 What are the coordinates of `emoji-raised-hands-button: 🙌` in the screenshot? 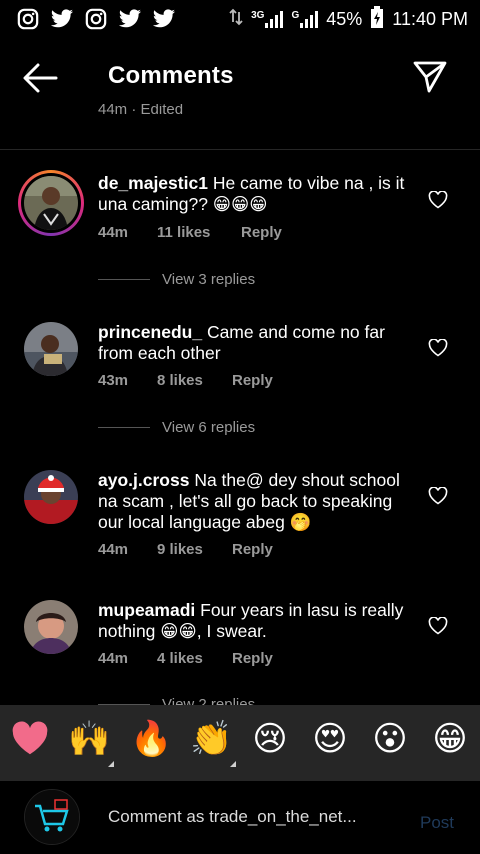 It's located at (91, 743).